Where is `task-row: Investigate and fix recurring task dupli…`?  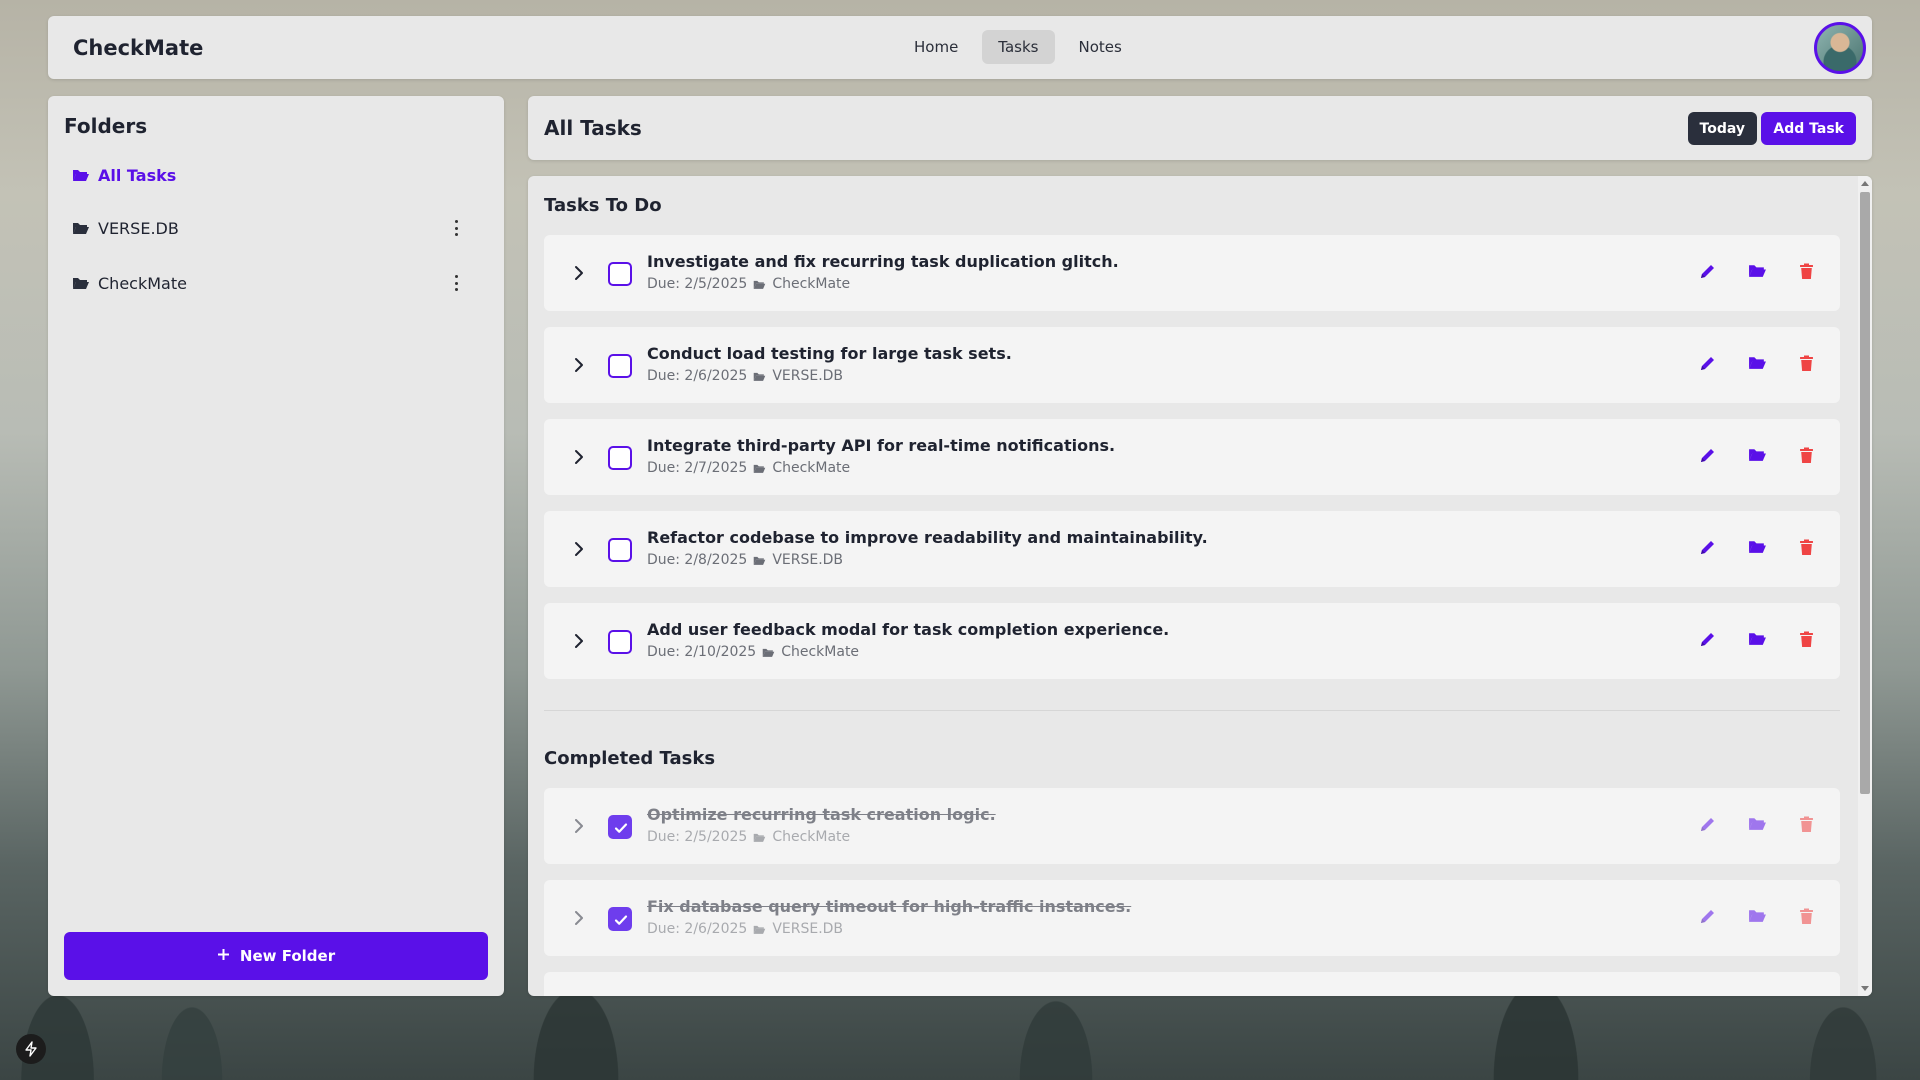
task-row: Investigate and fix recurring task dupli… is located at coordinates (1192, 273).